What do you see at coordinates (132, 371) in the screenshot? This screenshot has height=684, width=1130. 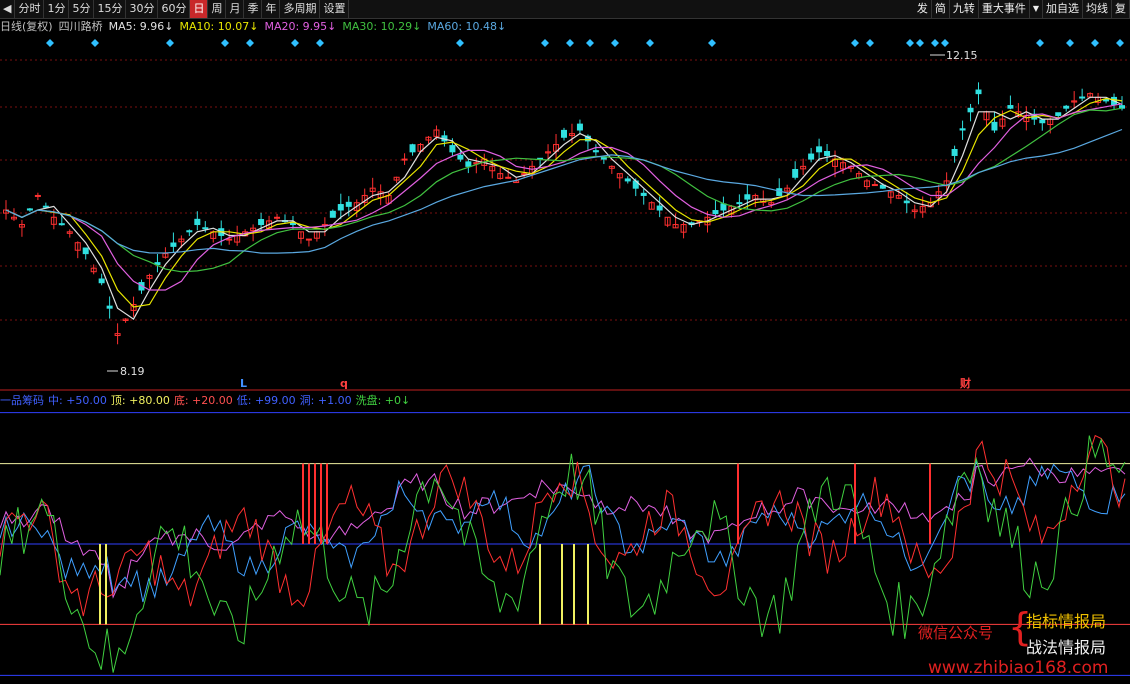 I see `low-label: 8.19` at bounding box center [132, 371].